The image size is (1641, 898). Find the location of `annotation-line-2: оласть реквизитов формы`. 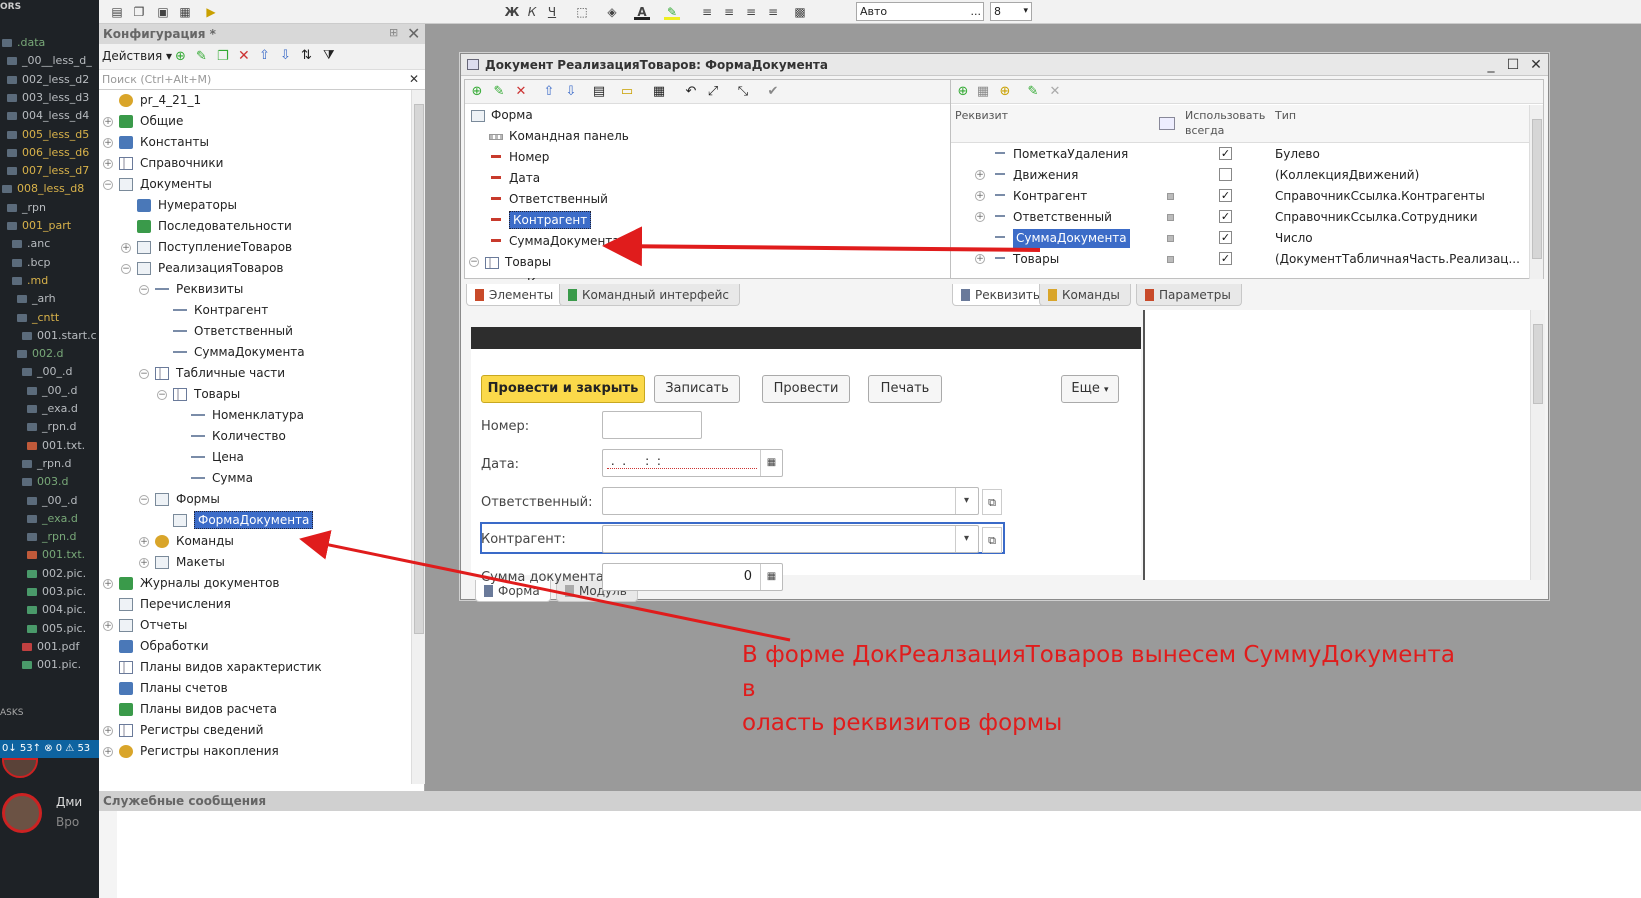

annotation-line-2: оласть реквизитов формы is located at coordinates (902, 723).